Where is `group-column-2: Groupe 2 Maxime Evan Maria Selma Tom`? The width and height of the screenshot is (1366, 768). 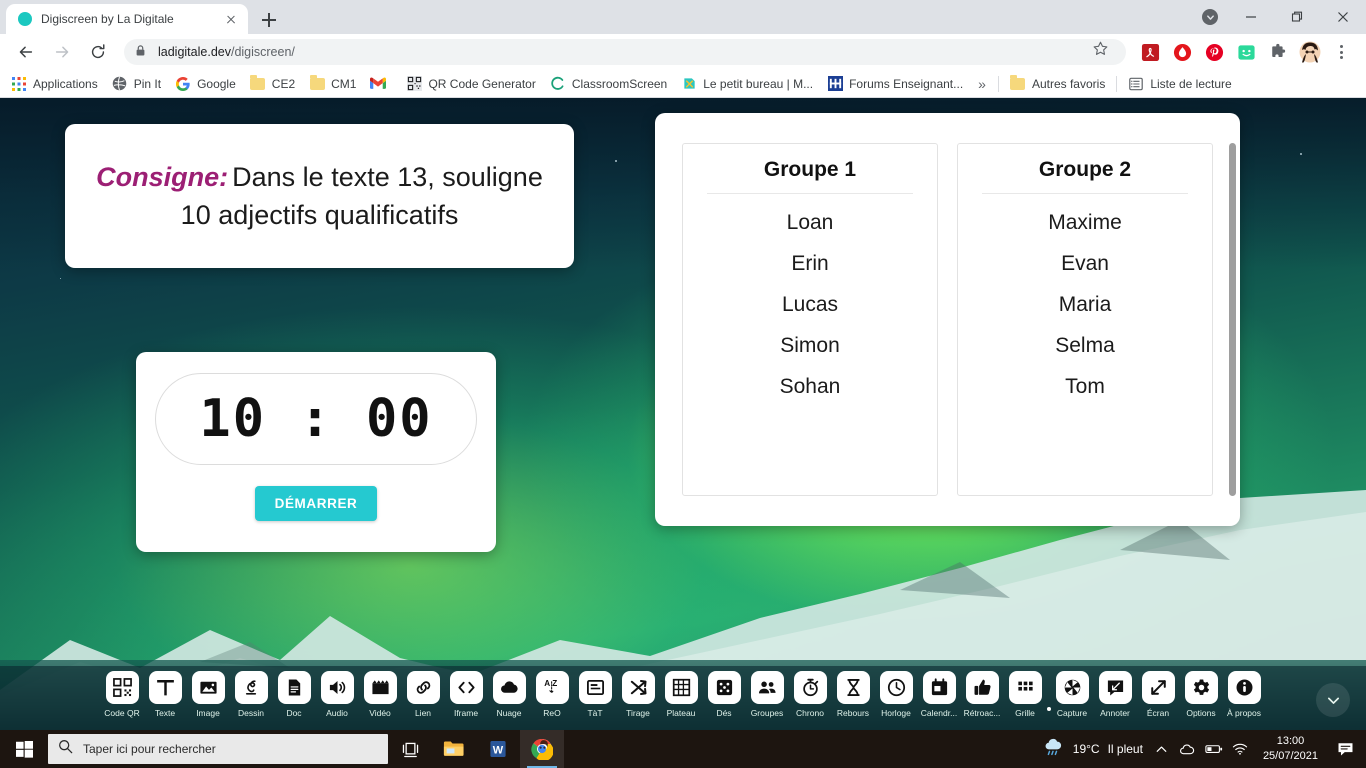 group-column-2: Groupe 2 Maxime Evan Maria Selma Tom is located at coordinates (1085, 319).